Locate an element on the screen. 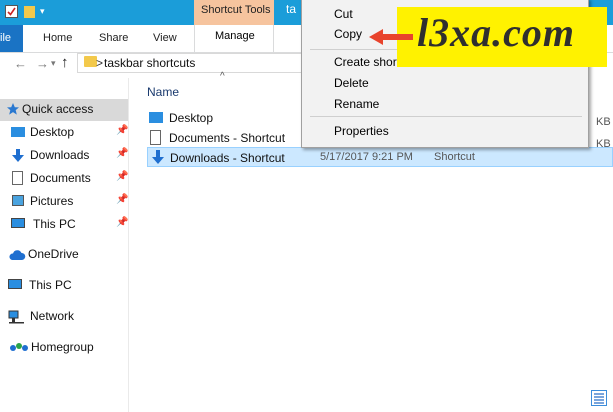 The image size is (613, 412). sidebar-item-this-pc: This PC is located at coordinates (64, 286).